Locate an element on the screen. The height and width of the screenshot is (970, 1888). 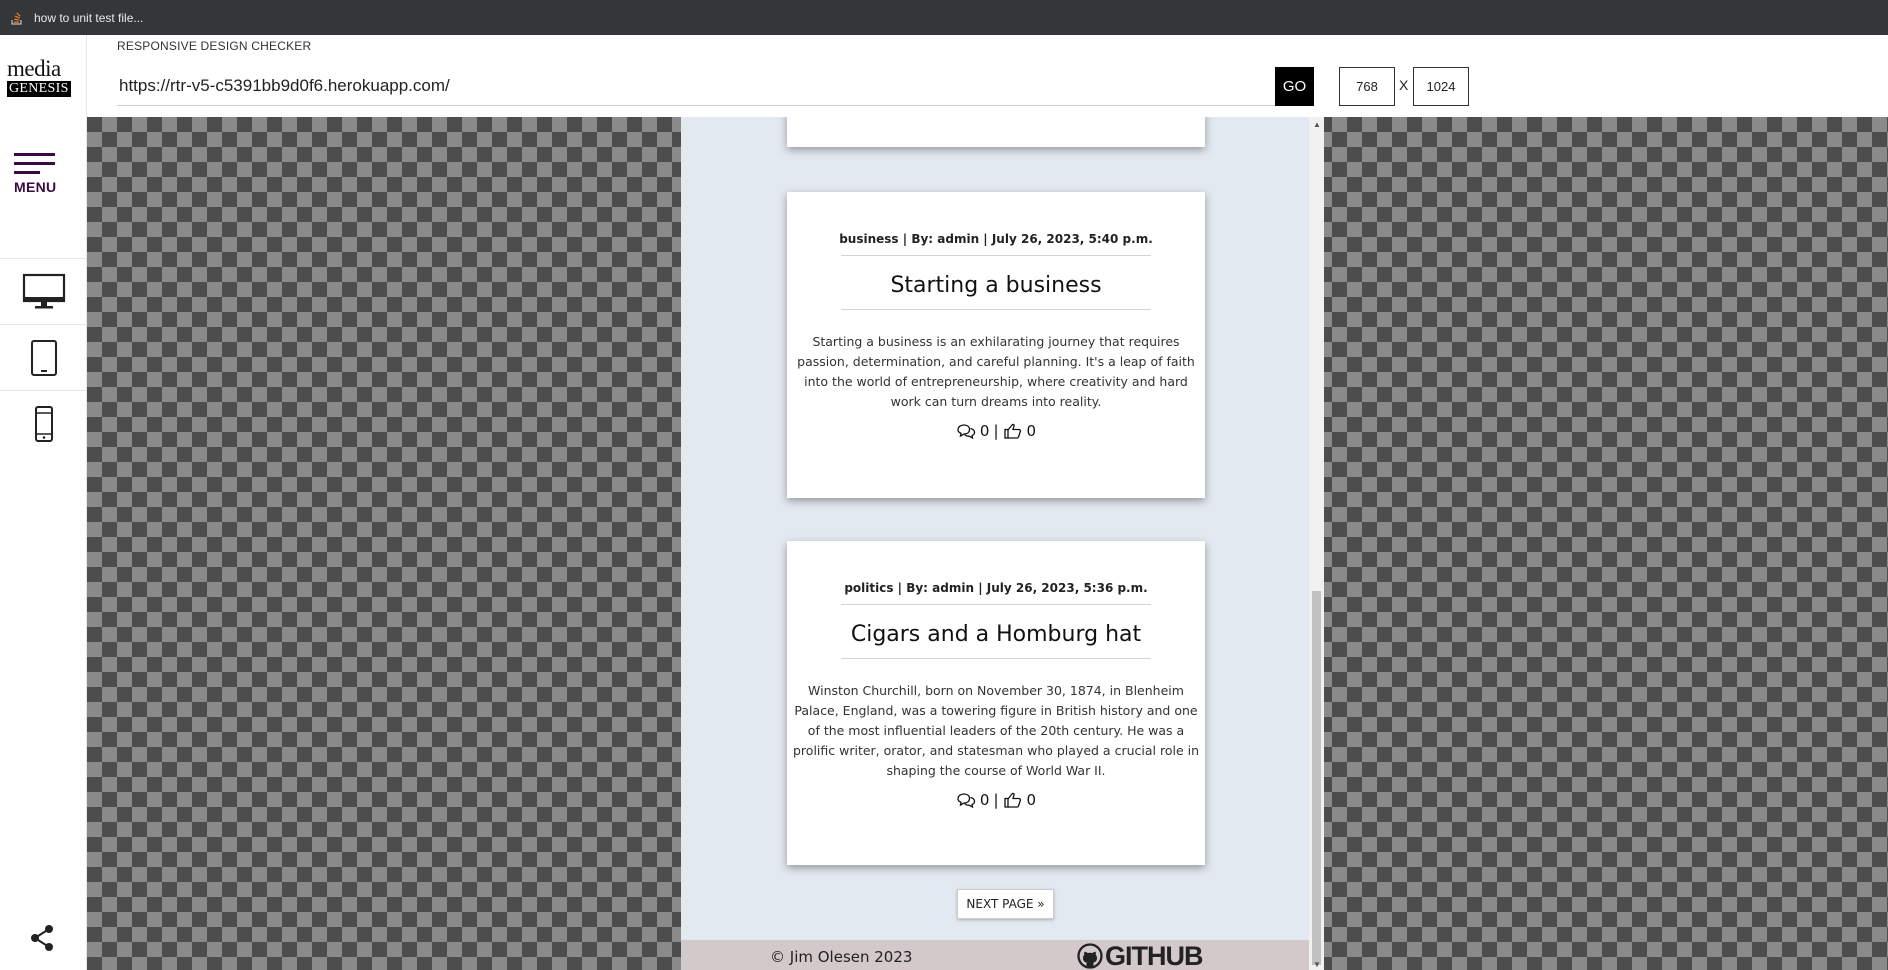
height-input is located at coordinates (1441, 86).